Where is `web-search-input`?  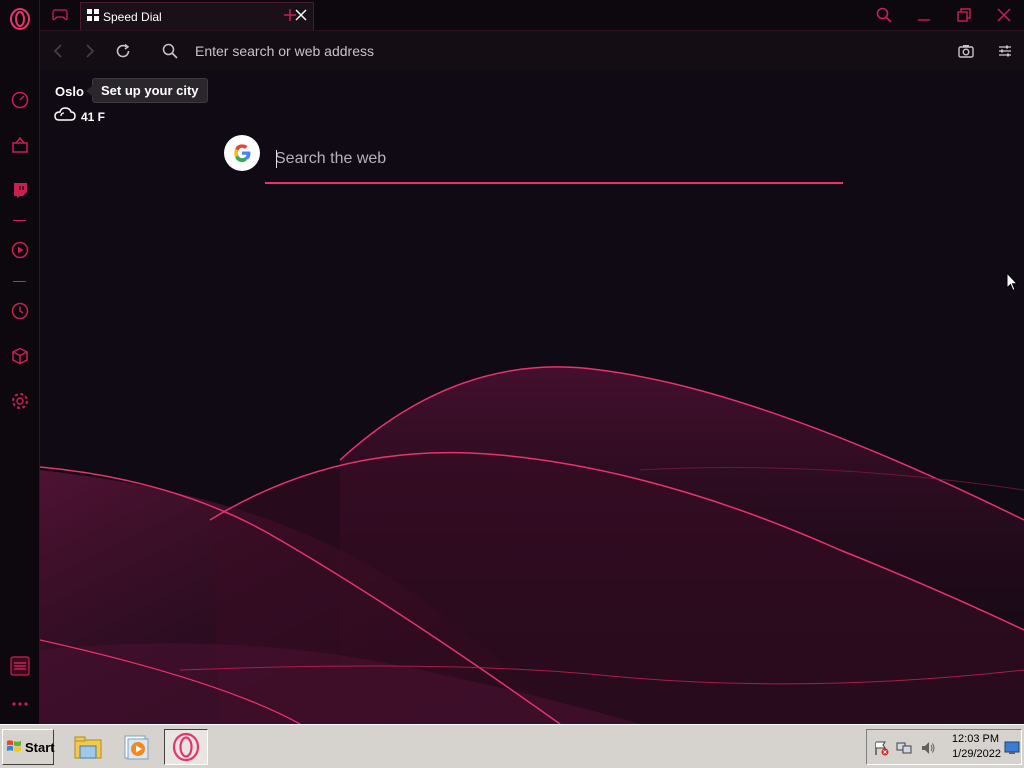
web-search-input is located at coordinates (555, 159).